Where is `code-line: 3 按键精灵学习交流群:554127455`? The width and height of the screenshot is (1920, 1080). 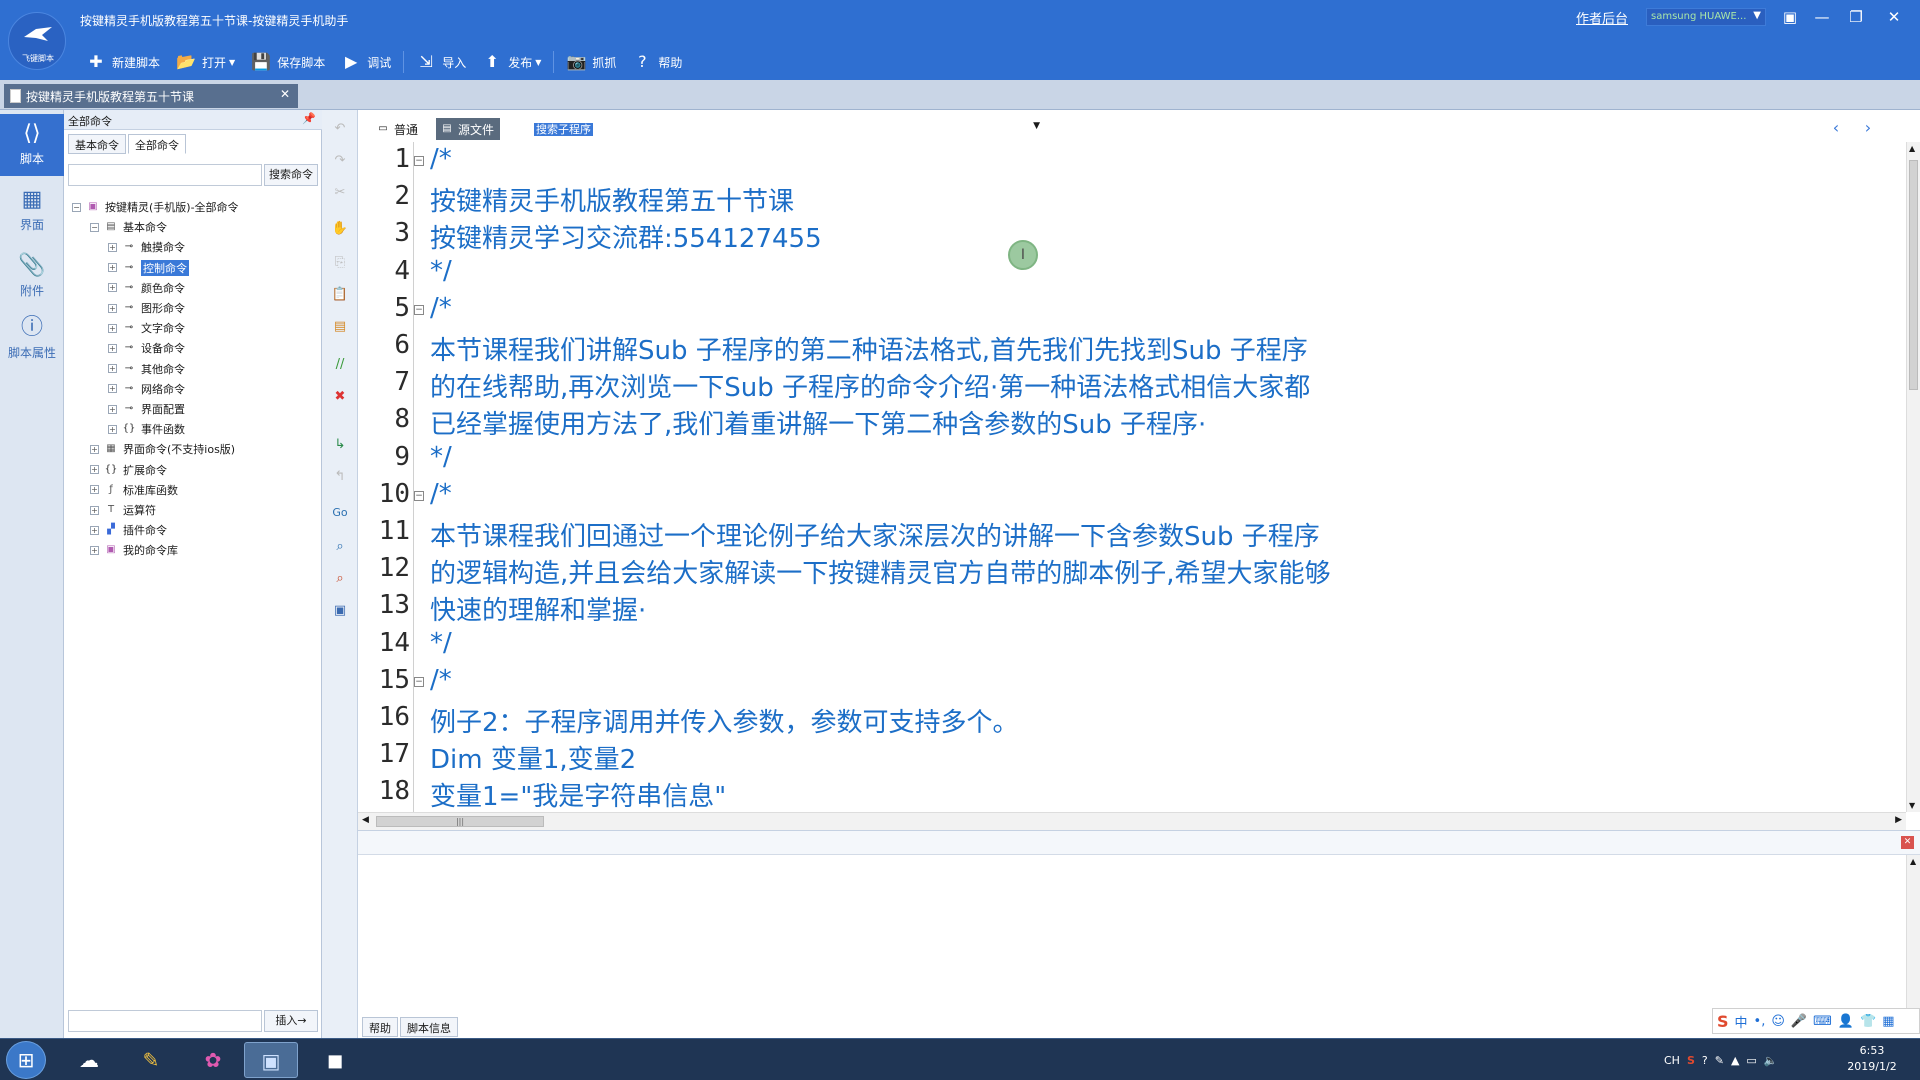 code-line: 3 按键精灵学习交流群:554127455 is located at coordinates (1133, 236).